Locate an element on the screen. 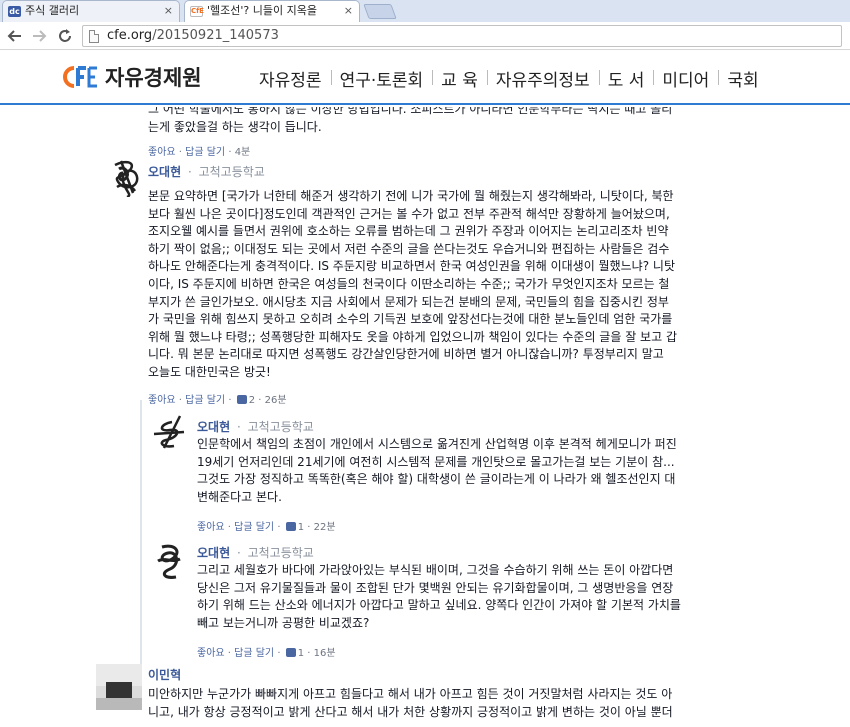 The image size is (850, 727). browser-tab-strip: dc 주식 갤러리 × CfE '헬조선'? 니들이 지옥을 × is located at coordinates (425, 11).